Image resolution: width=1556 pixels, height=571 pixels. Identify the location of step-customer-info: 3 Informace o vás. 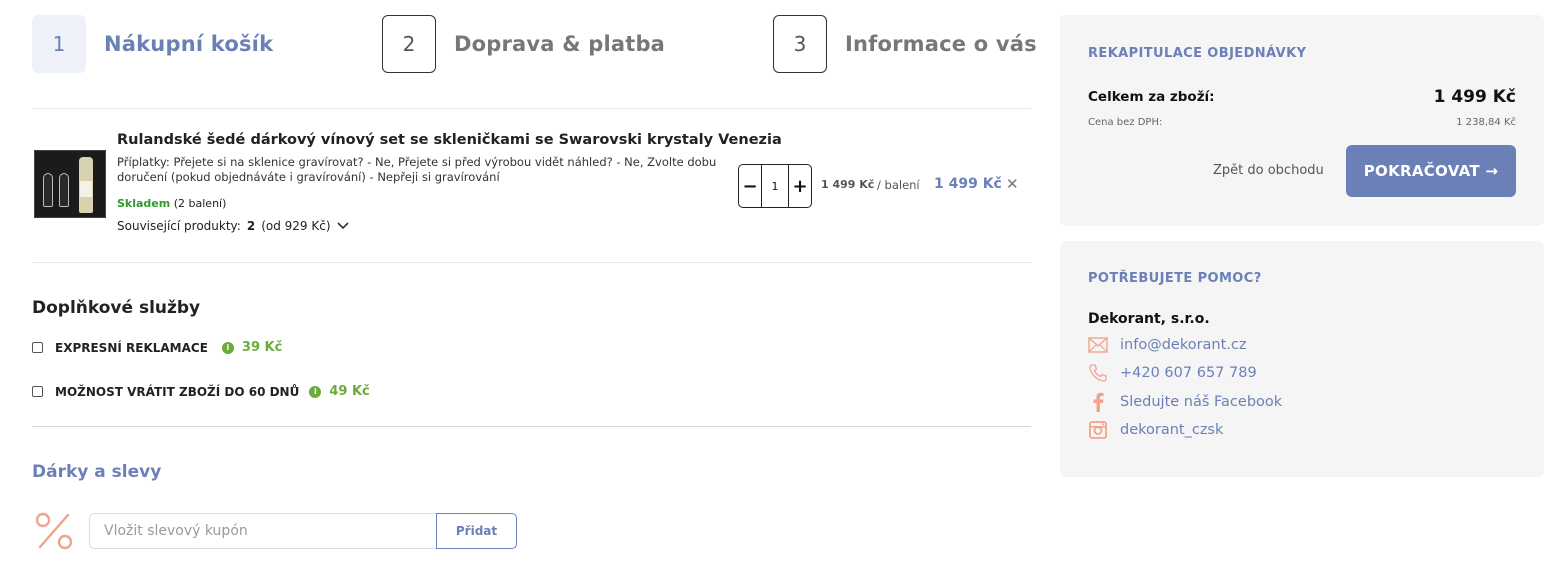
(905, 44).